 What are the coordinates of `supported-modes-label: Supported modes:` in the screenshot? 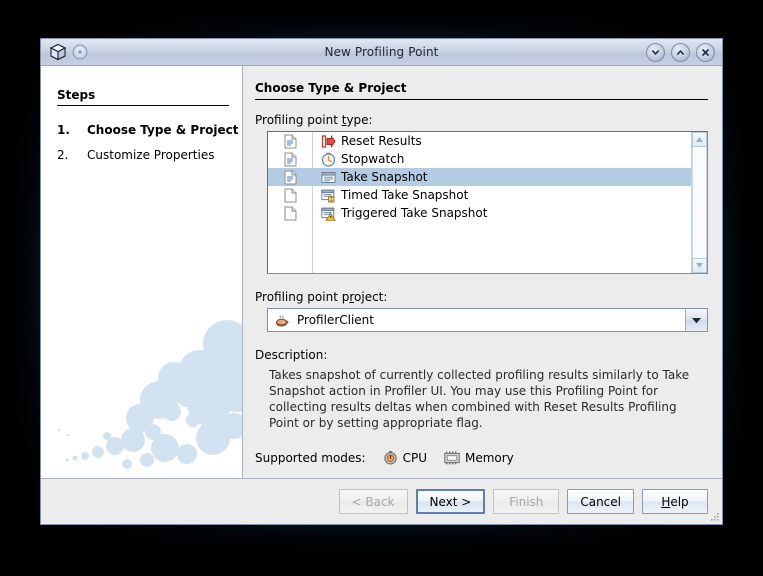 It's located at (310, 457).